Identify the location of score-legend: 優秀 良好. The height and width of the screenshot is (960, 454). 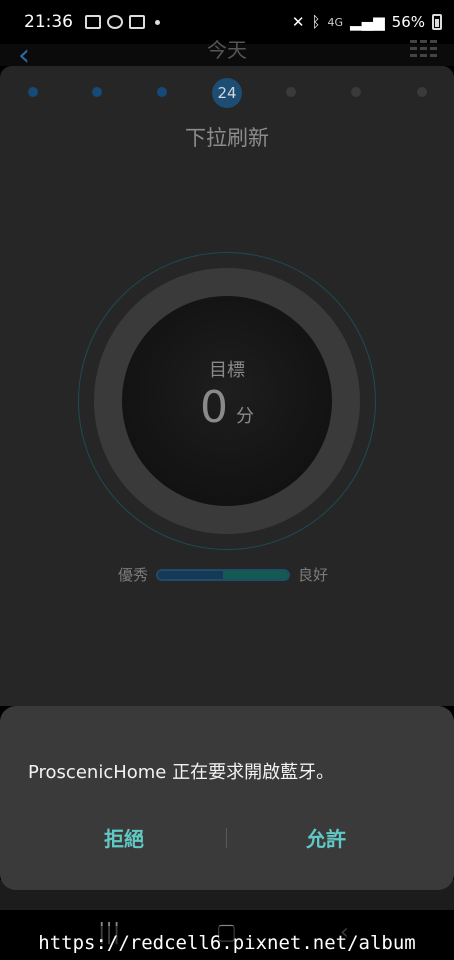
(223, 574).